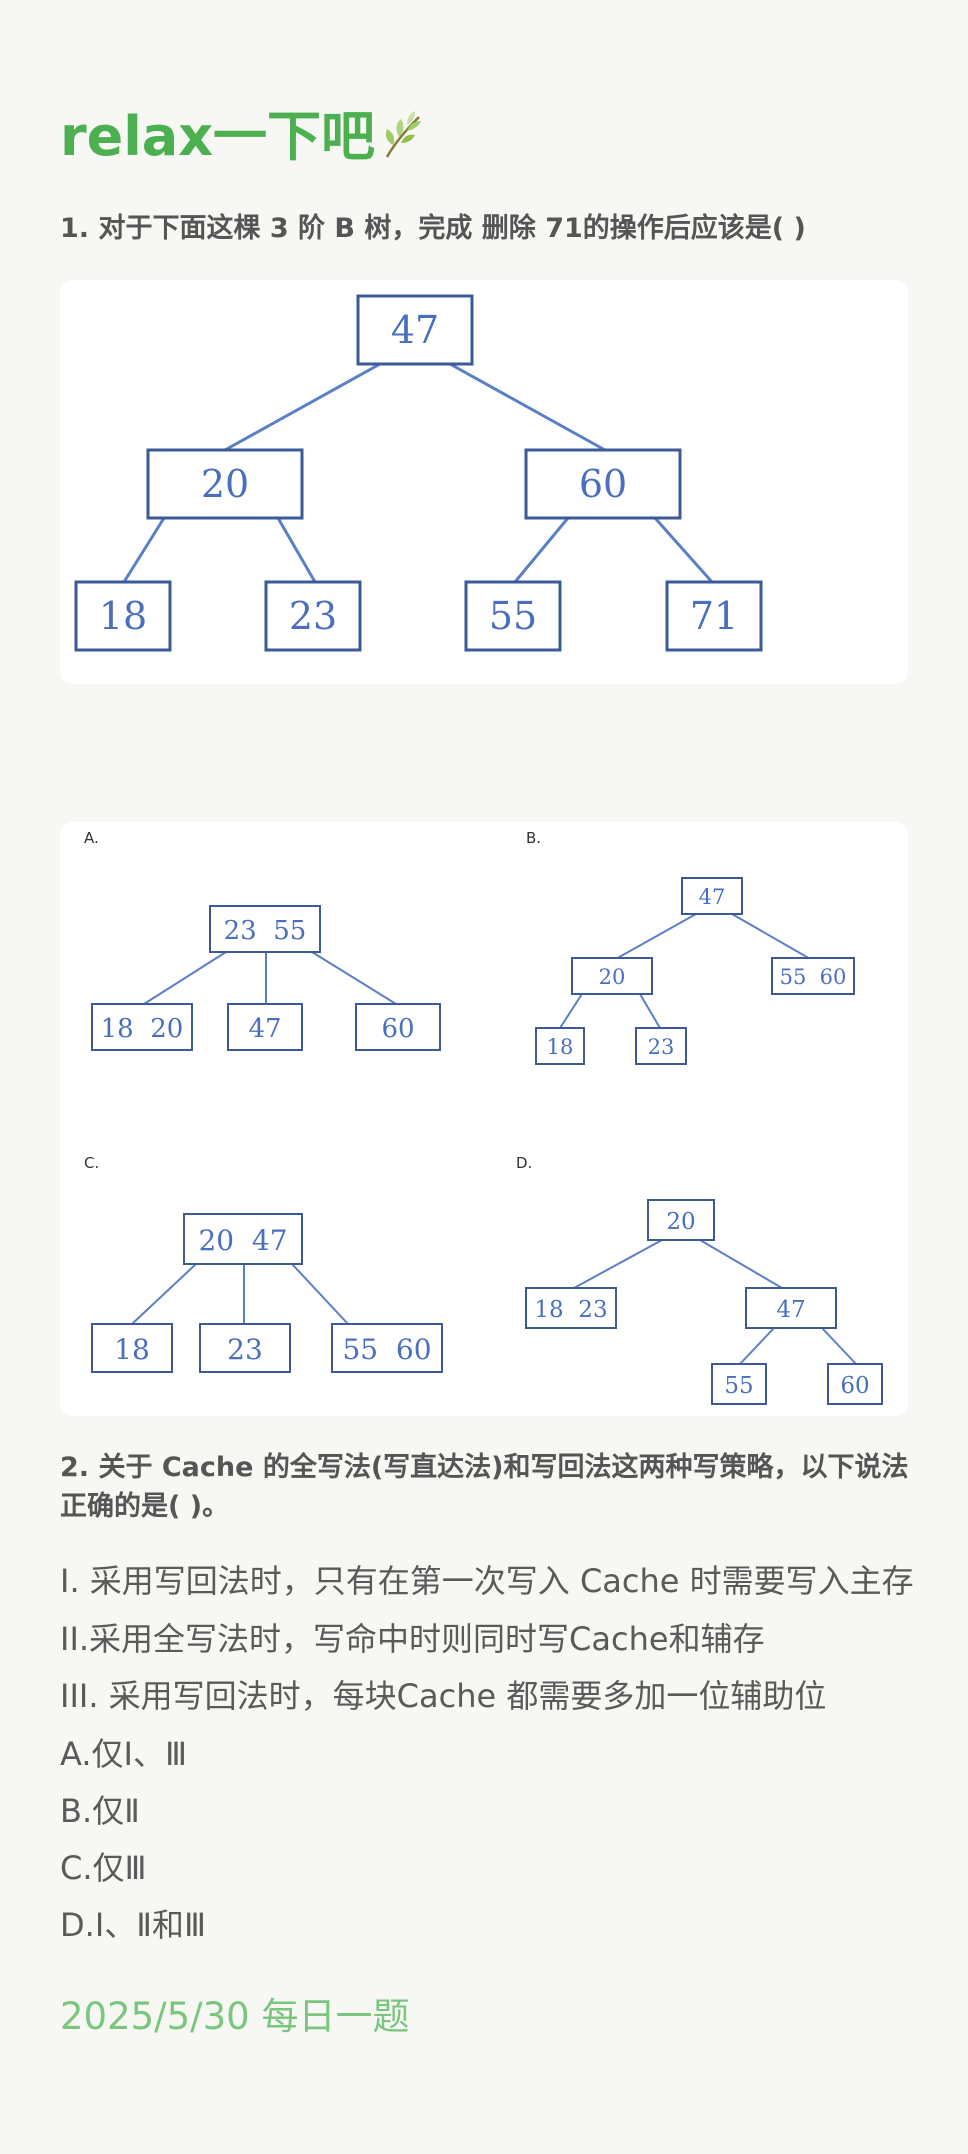 This screenshot has width=968, height=2154. What do you see at coordinates (132, 1349) in the screenshot?
I see `option-c-child-1: 18` at bounding box center [132, 1349].